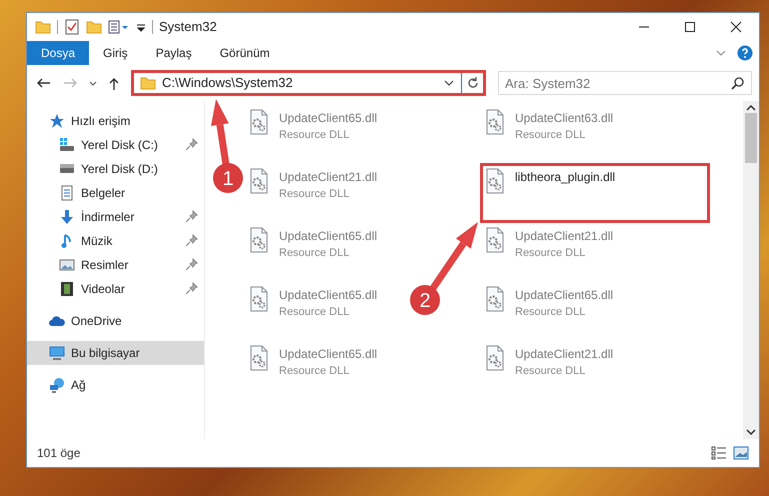 The image size is (769, 496). Describe the element at coordinates (425, 300) in the screenshot. I see `step-number-badge: 2` at that location.